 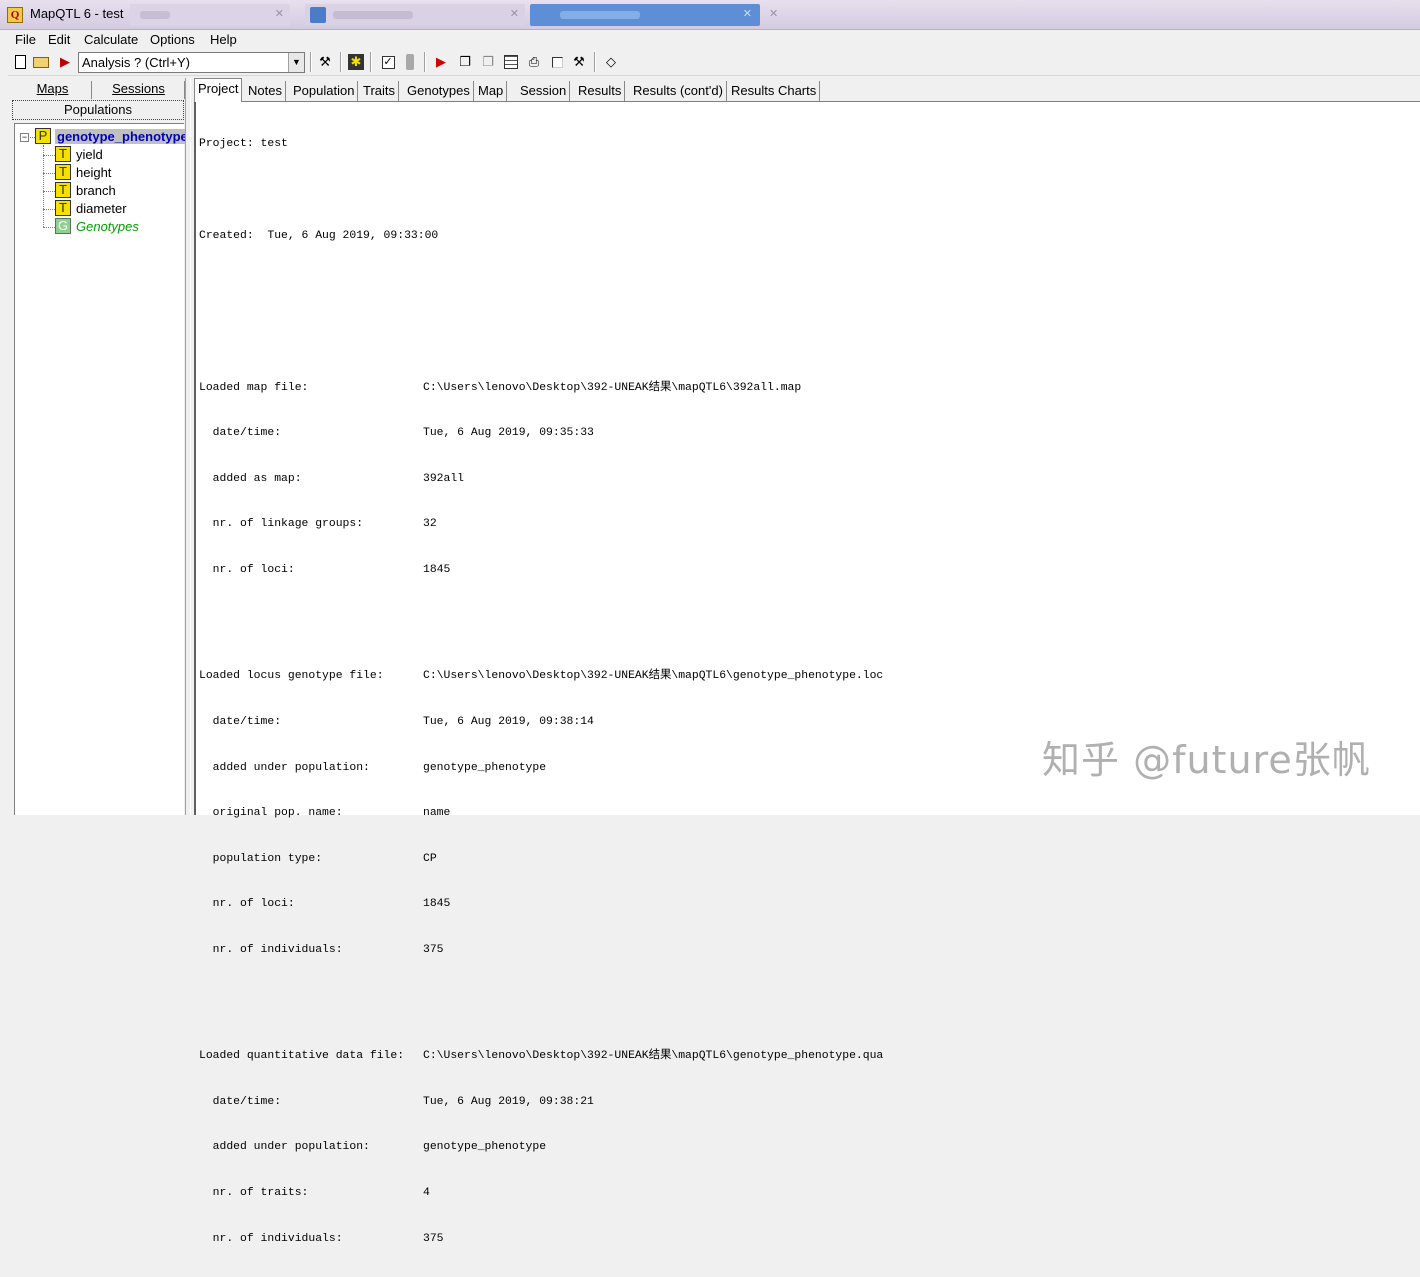 What do you see at coordinates (325, 569) in the screenshot?
I see `log-row: nr. of loci: 1845` at bounding box center [325, 569].